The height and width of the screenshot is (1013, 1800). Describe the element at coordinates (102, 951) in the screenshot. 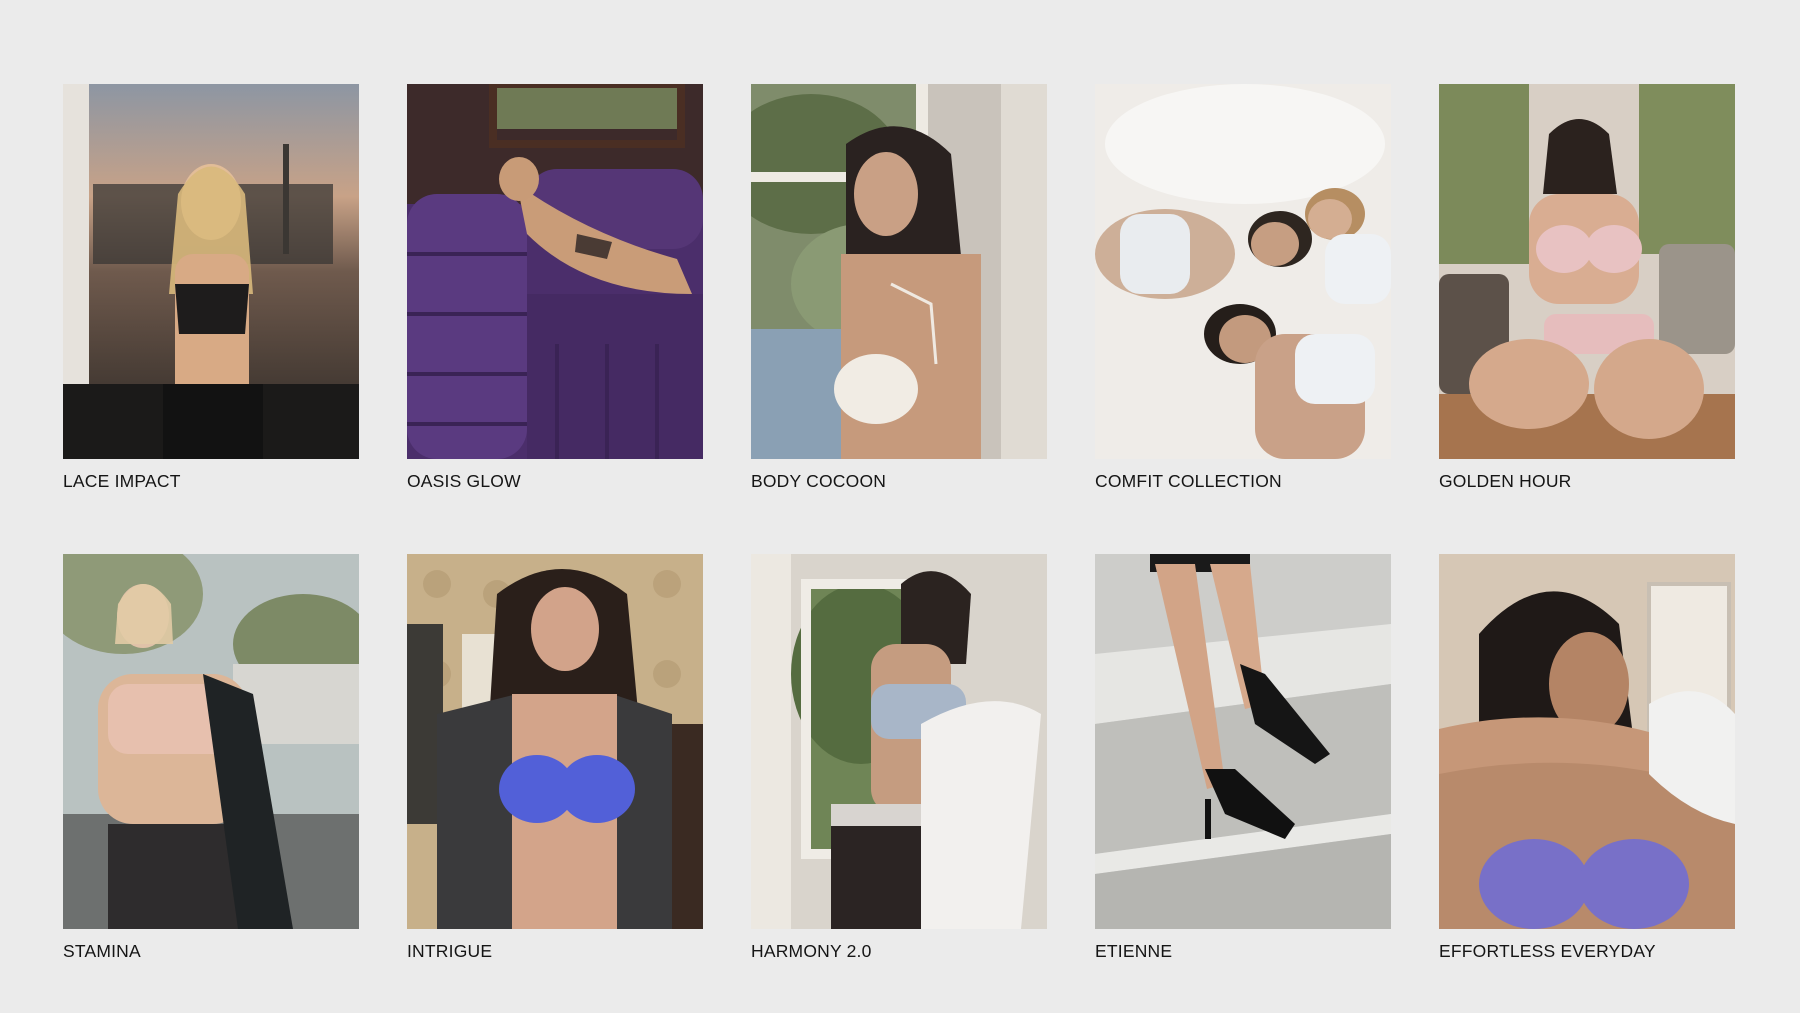

I see `collection-label-stamina: STAMINA` at that location.